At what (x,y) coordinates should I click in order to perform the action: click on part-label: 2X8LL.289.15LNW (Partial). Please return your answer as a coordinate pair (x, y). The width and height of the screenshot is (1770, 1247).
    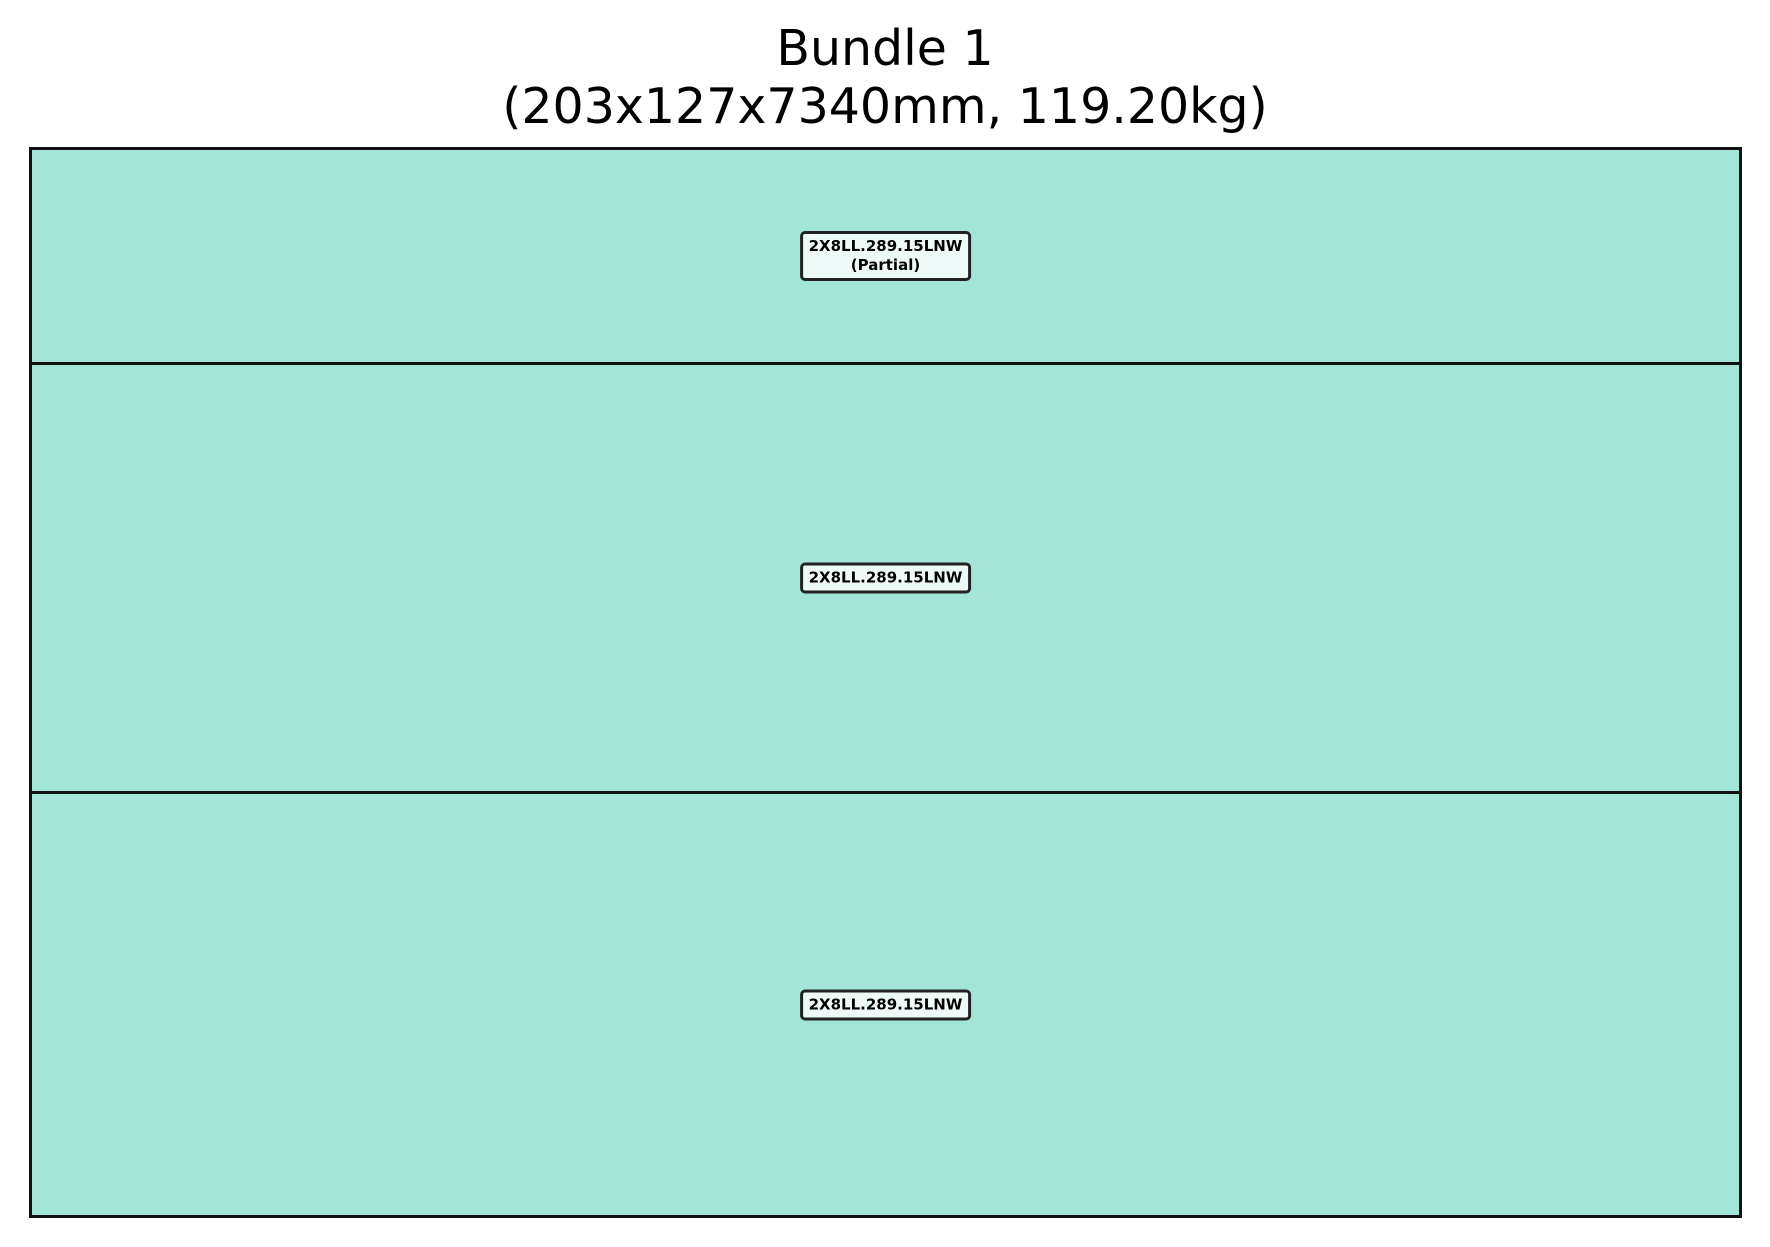
    Looking at the image, I should click on (885, 256).